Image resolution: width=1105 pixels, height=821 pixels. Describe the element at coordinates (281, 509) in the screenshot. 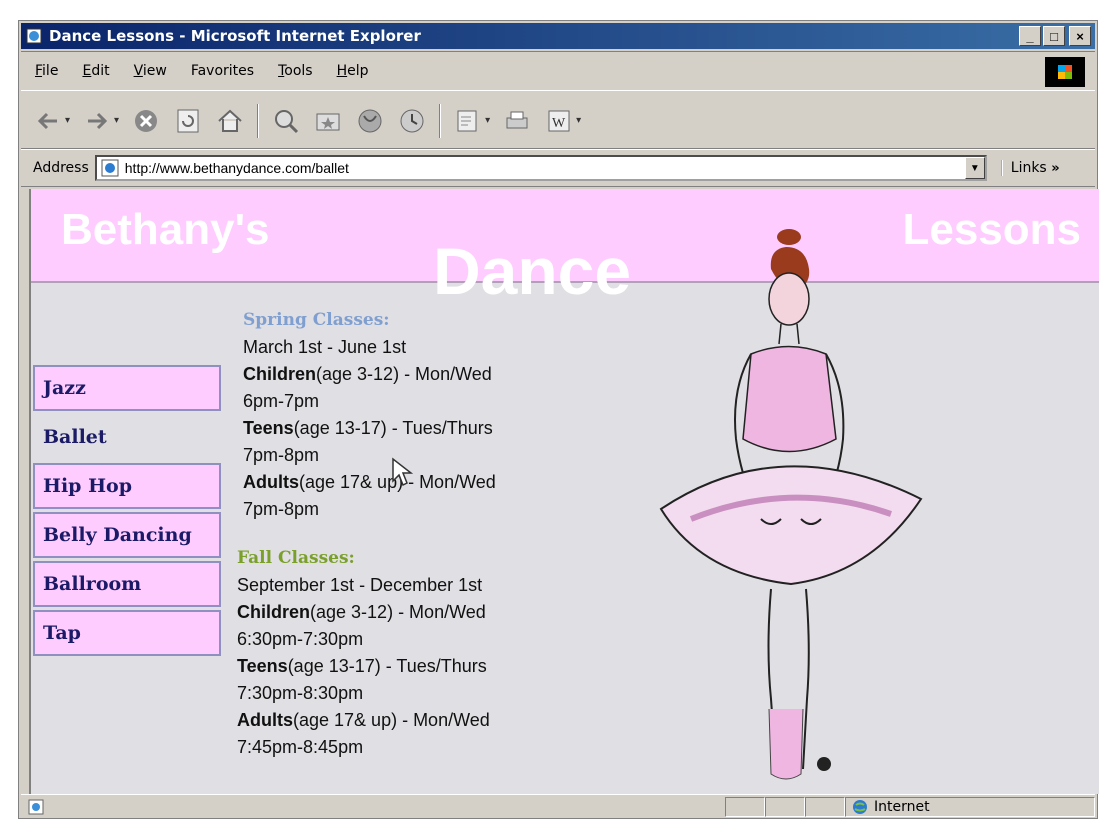

I see `spring-adults-time: 7pm-8pm` at that location.